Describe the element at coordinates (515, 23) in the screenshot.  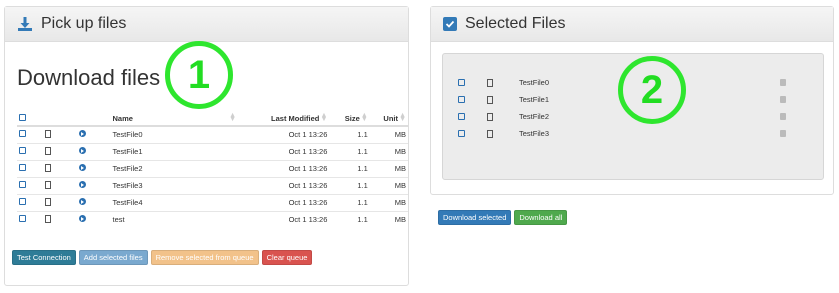
I see `selected-files-title: Selected Files` at that location.